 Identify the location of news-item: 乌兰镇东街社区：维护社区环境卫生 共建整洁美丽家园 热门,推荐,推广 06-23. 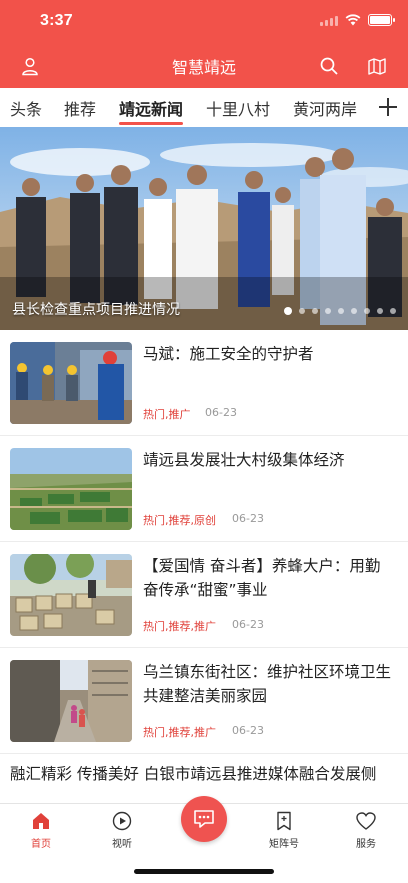
(204, 701).